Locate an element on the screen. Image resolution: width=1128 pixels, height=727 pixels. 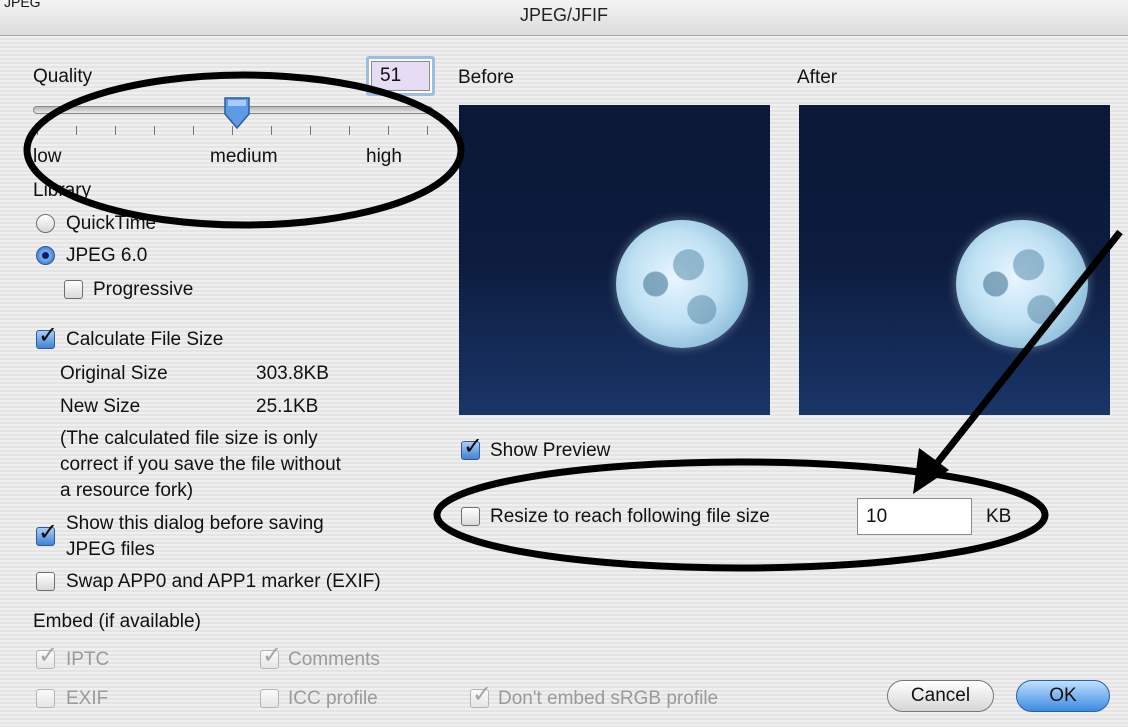
after-label: After is located at coordinates (817, 77).